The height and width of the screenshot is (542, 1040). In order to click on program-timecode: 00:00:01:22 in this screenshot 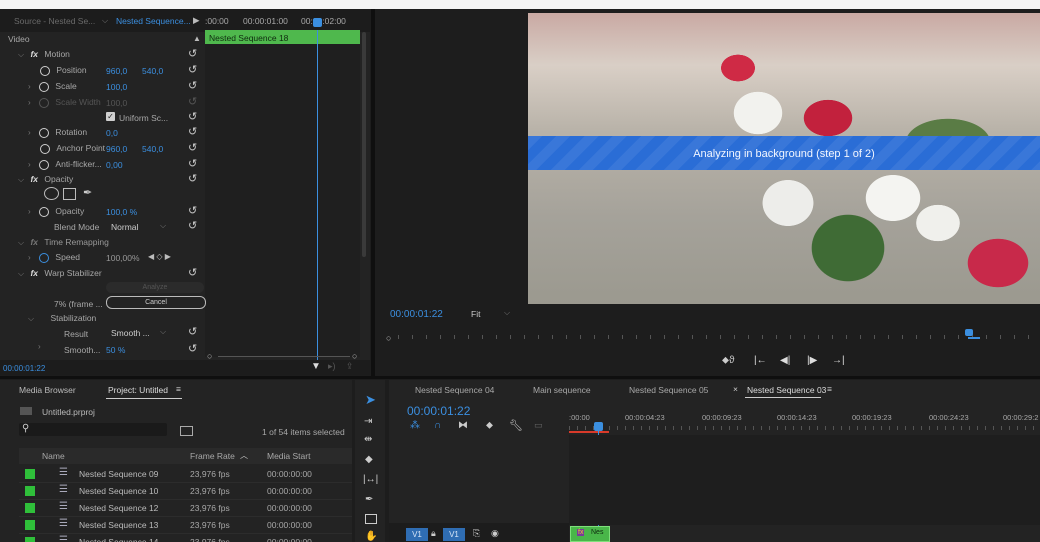, I will do `click(416, 314)`.